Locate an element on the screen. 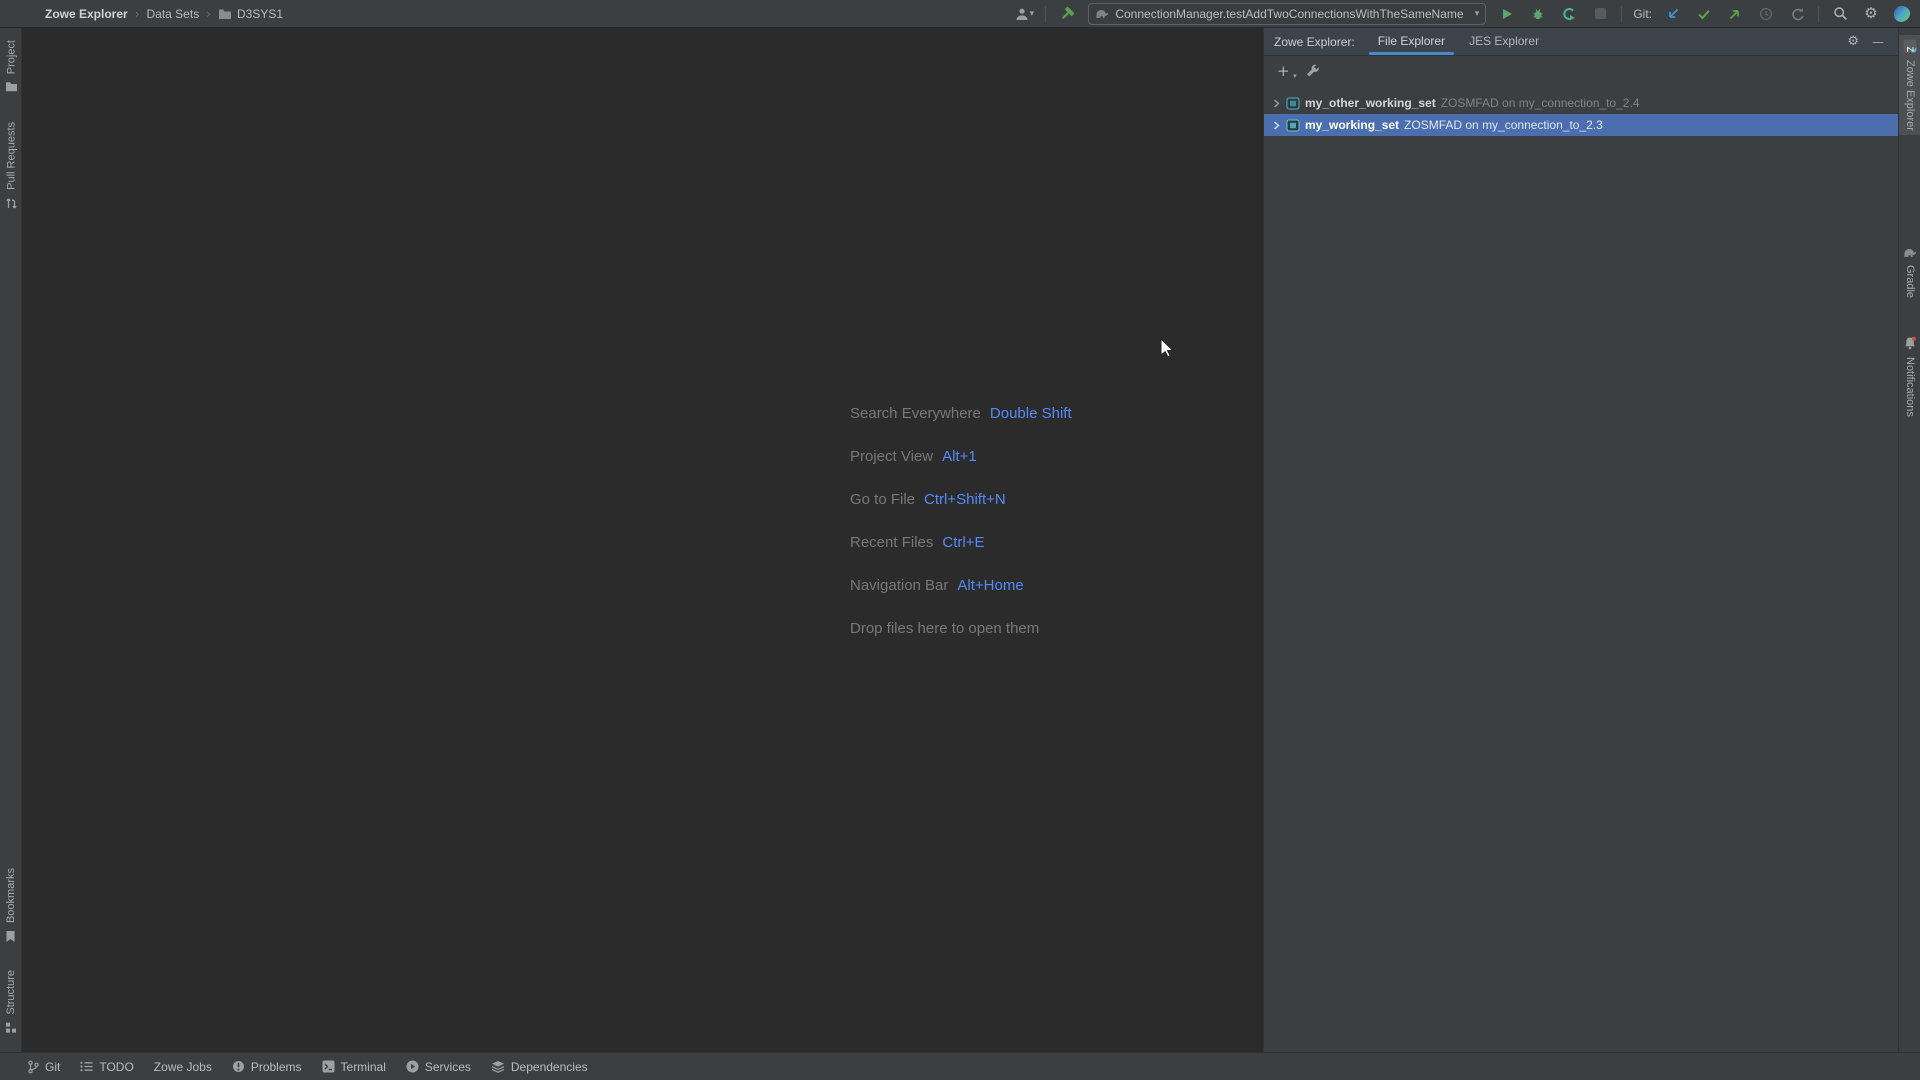  stripe-label: Gradle is located at coordinates (1910, 282).